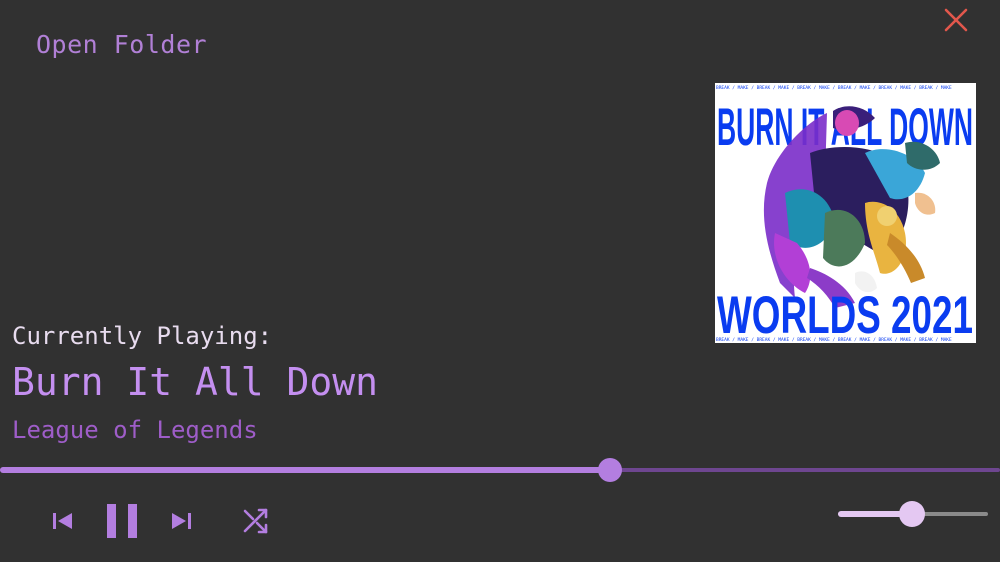  I want to click on skip-next-icon, so click(181, 521).